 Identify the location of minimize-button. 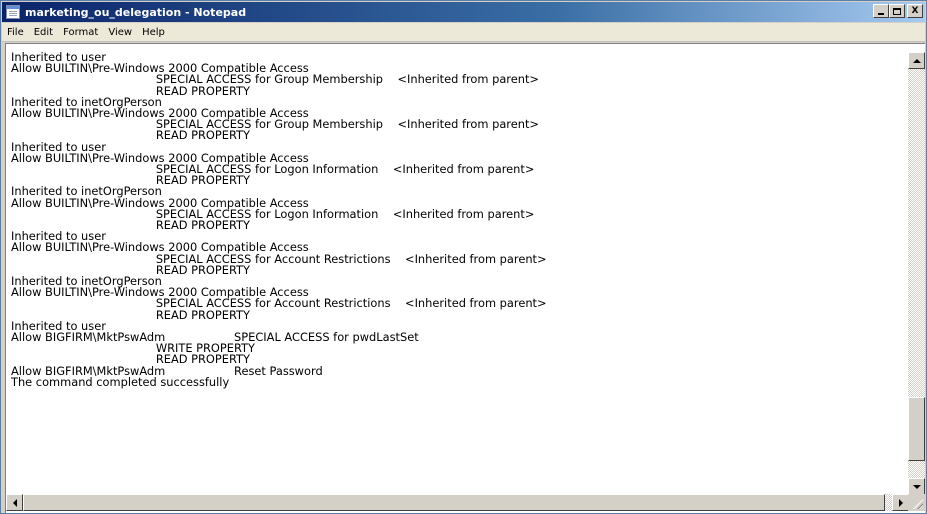
(881, 11).